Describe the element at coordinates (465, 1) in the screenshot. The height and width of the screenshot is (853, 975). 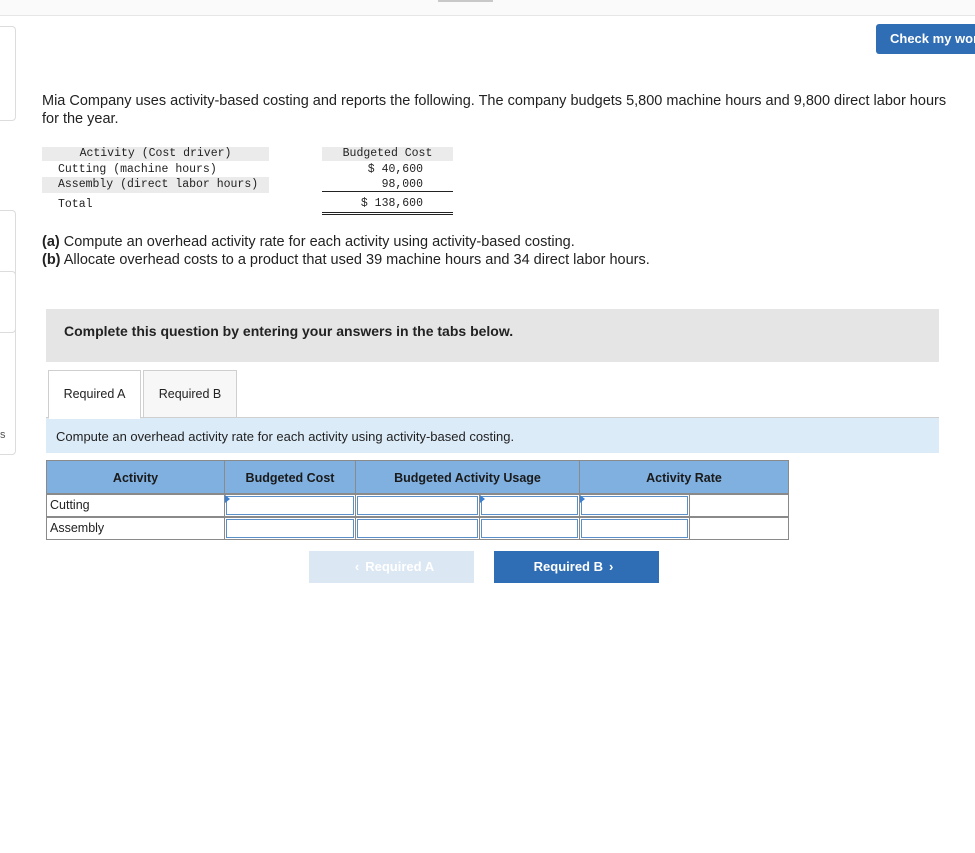
I see `top-bar-handle` at that location.